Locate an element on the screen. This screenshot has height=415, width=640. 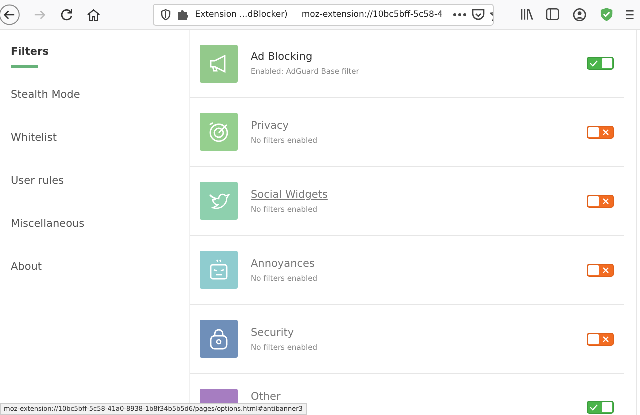
sidebar-item: Filters is located at coordinates (94, 67).